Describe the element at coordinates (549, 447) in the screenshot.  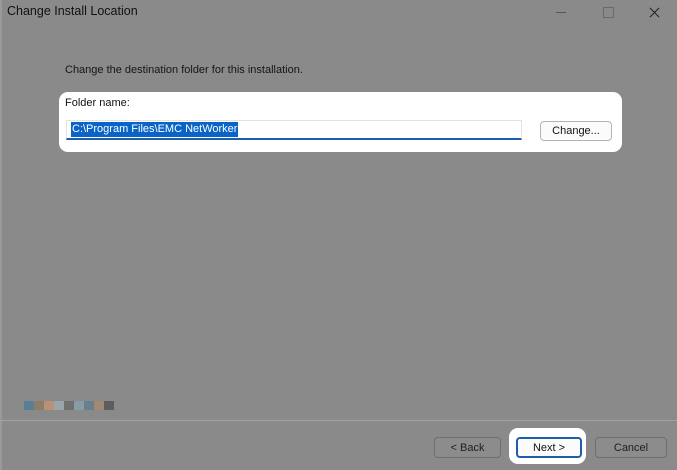
I see `next-button: Next >` at that location.